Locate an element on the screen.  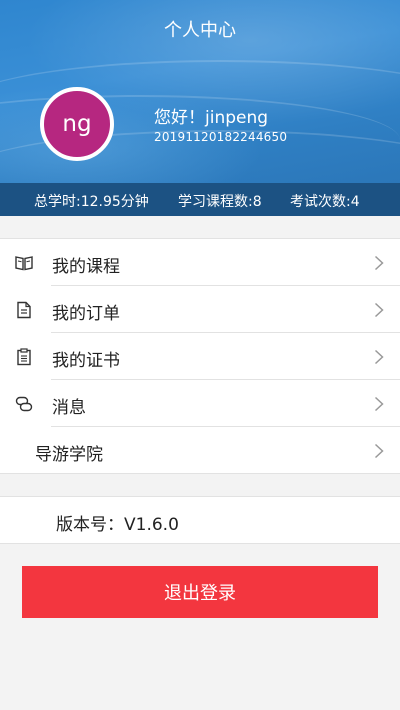
menu-item-label: 导游学院 is located at coordinates (69, 455).